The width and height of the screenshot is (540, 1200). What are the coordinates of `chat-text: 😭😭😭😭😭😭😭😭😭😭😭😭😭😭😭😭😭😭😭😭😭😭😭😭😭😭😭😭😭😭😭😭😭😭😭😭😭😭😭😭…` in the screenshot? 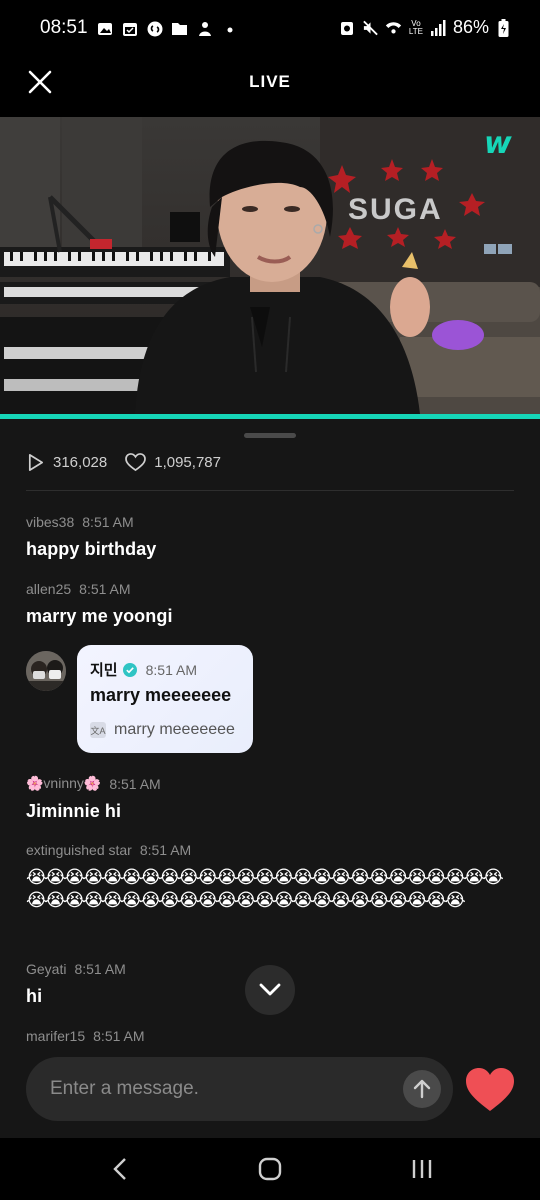 It's located at (265, 888).